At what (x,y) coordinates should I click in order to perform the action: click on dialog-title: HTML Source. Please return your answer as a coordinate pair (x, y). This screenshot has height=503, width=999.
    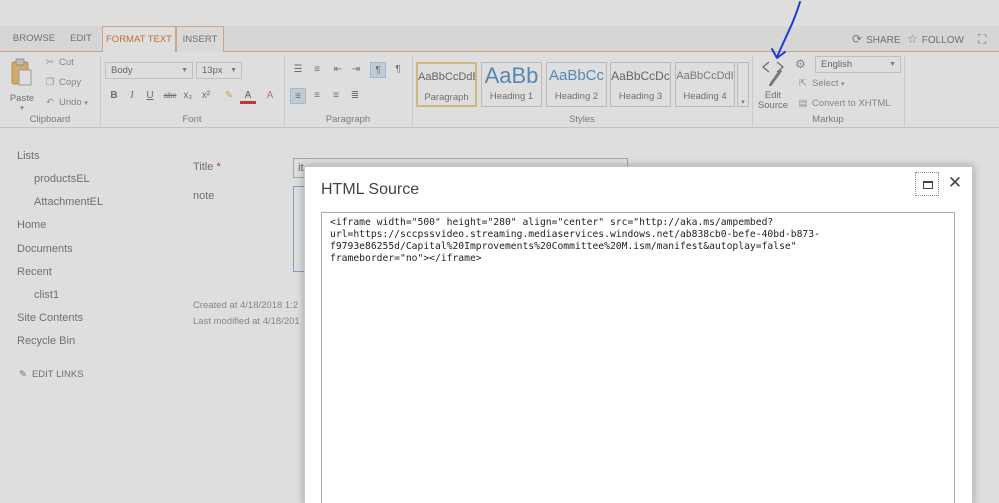
    Looking at the image, I should click on (370, 189).